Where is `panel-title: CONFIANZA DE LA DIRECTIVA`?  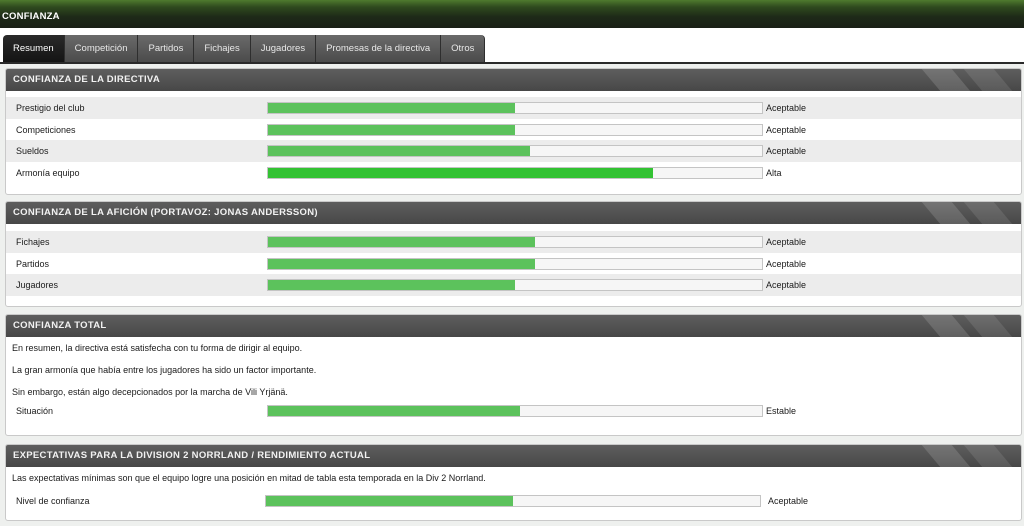
panel-title: CONFIANZA DE LA DIRECTIVA is located at coordinates (87, 79).